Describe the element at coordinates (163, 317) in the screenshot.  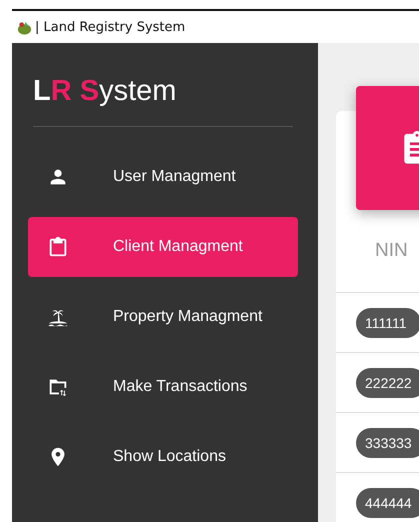
I see `sidebar-item: Property Managment` at that location.